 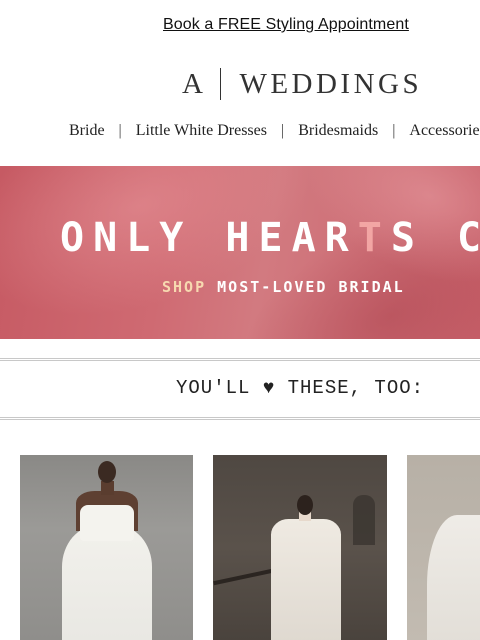 What do you see at coordinates (300, 388) in the screenshot?
I see `recommendations-heading: YOU'LL ♥ THESE, TOO:` at bounding box center [300, 388].